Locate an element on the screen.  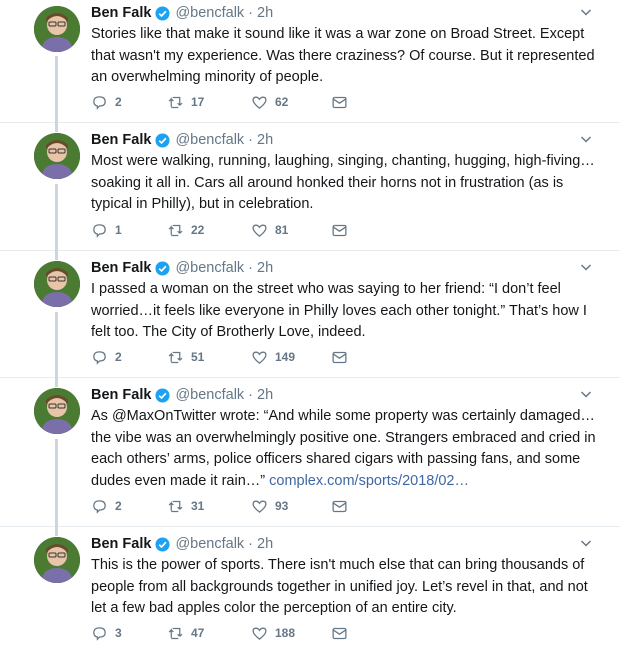
tweet-actions: 2 51 149 is located at coordinates (219, 357).